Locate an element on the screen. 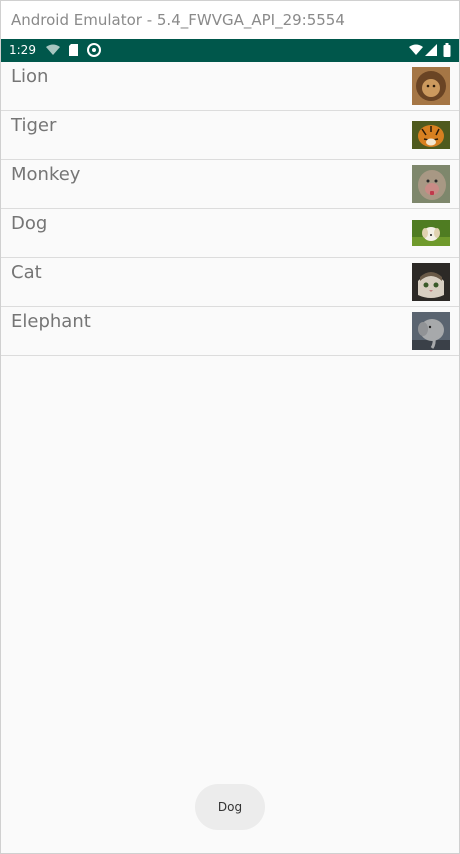 This screenshot has width=460, height=854. list-item-label: Monkey is located at coordinates (46, 174).